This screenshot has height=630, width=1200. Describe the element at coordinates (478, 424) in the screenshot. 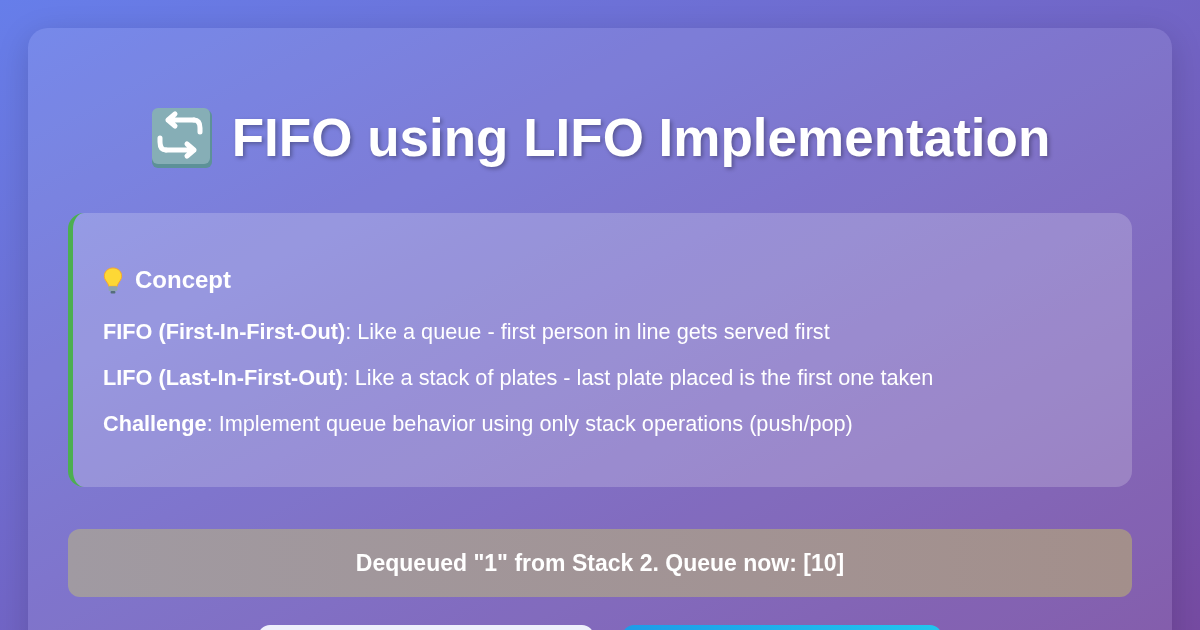

I see `concept-text: Challenge: Implement queue behavior using only stack operations (push/pop)` at that location.